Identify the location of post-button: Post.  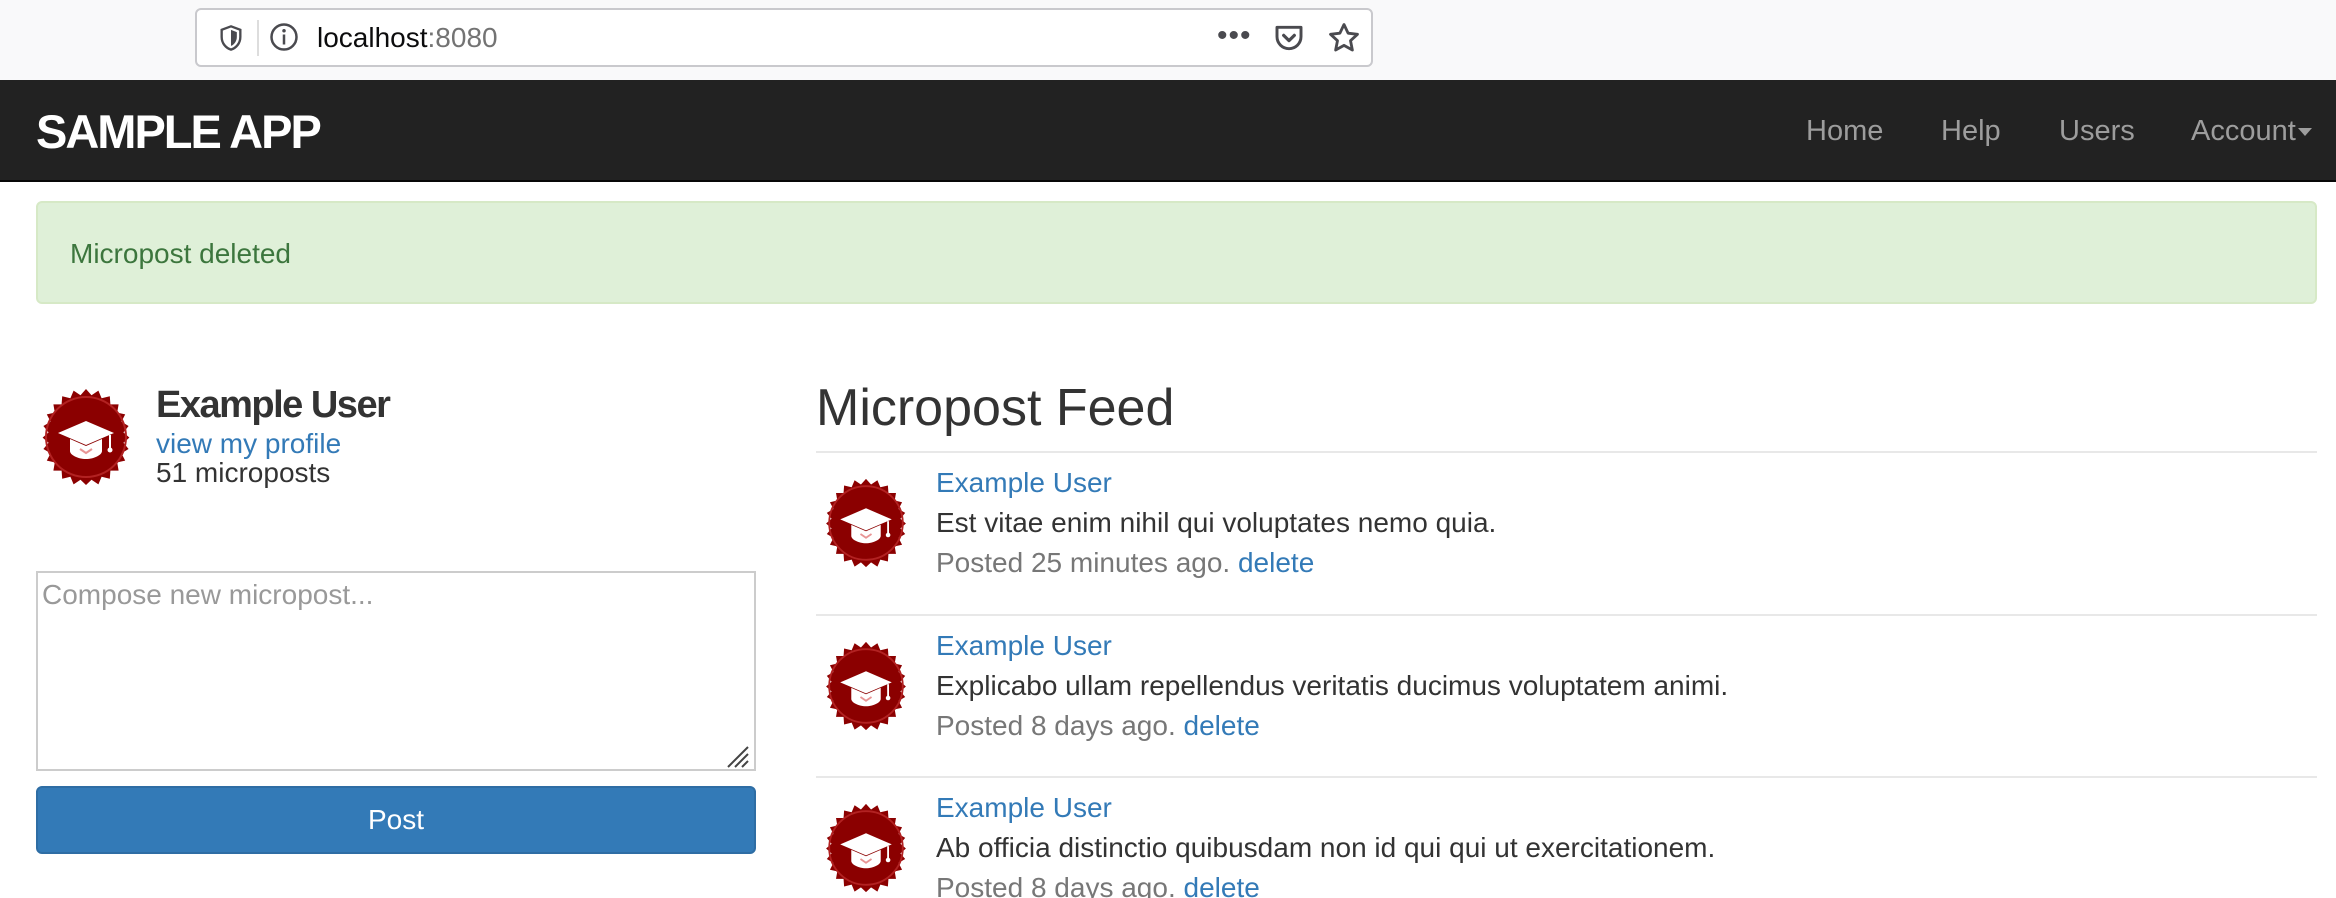
(396, 820).